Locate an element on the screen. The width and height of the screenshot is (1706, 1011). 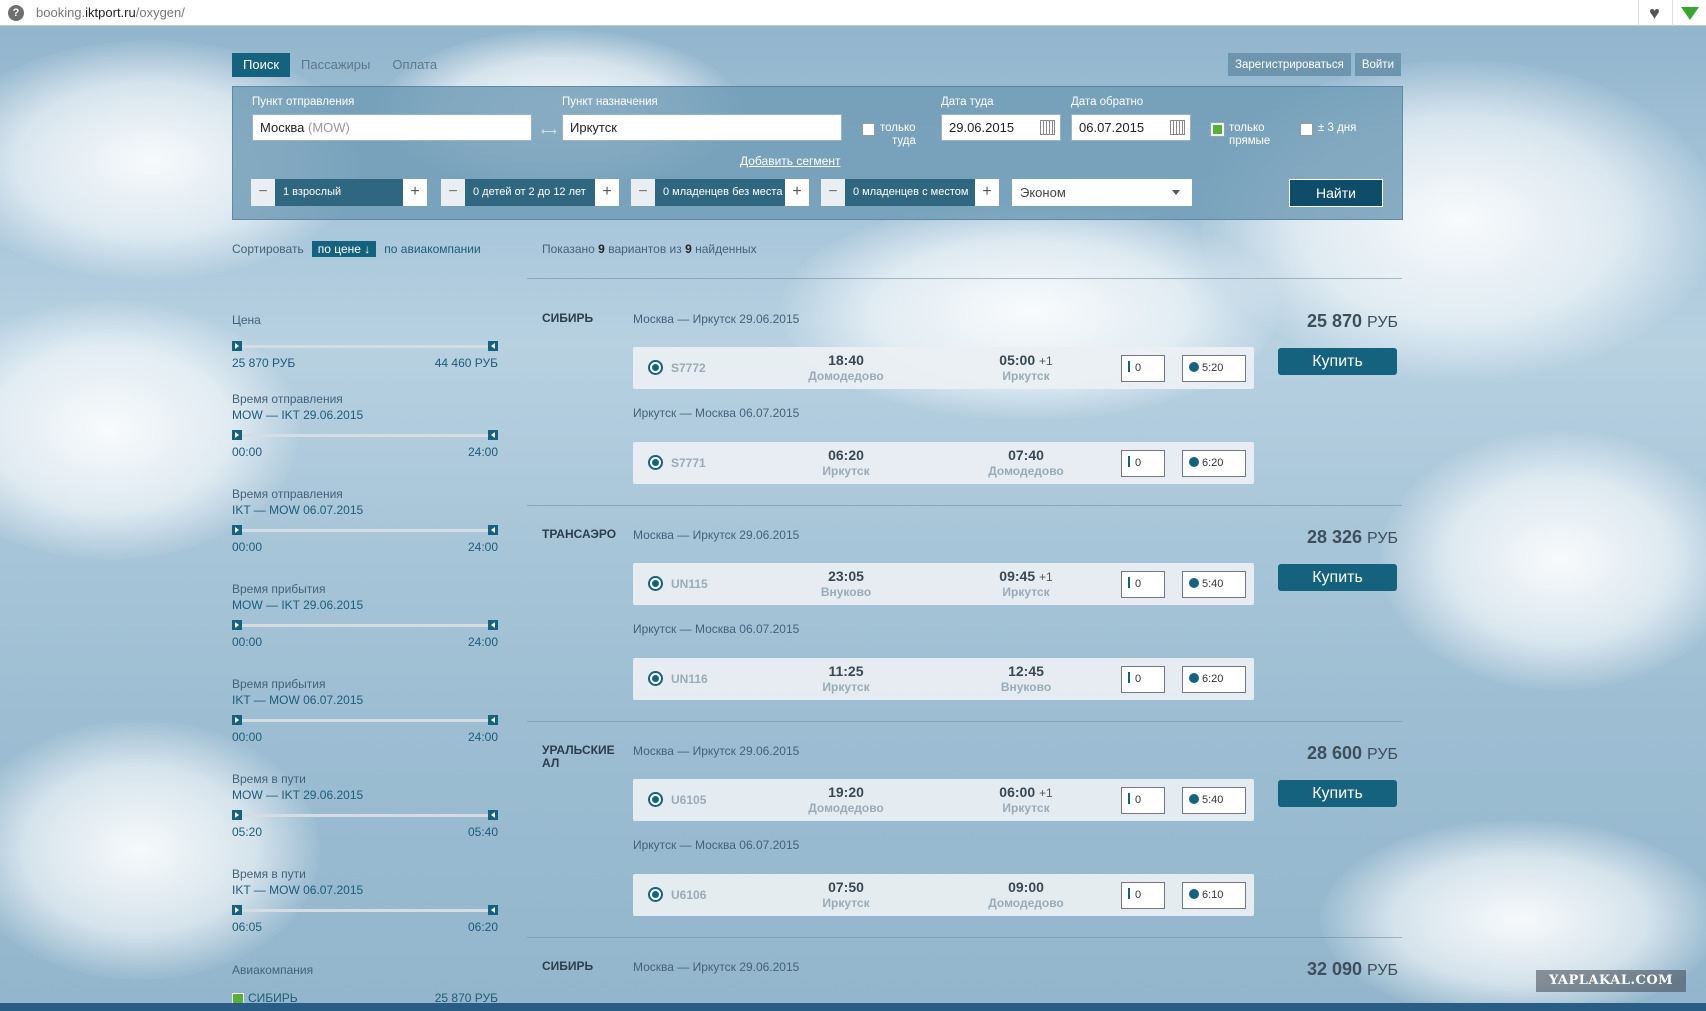
clock-icon is located at coordinates (1194, 678).